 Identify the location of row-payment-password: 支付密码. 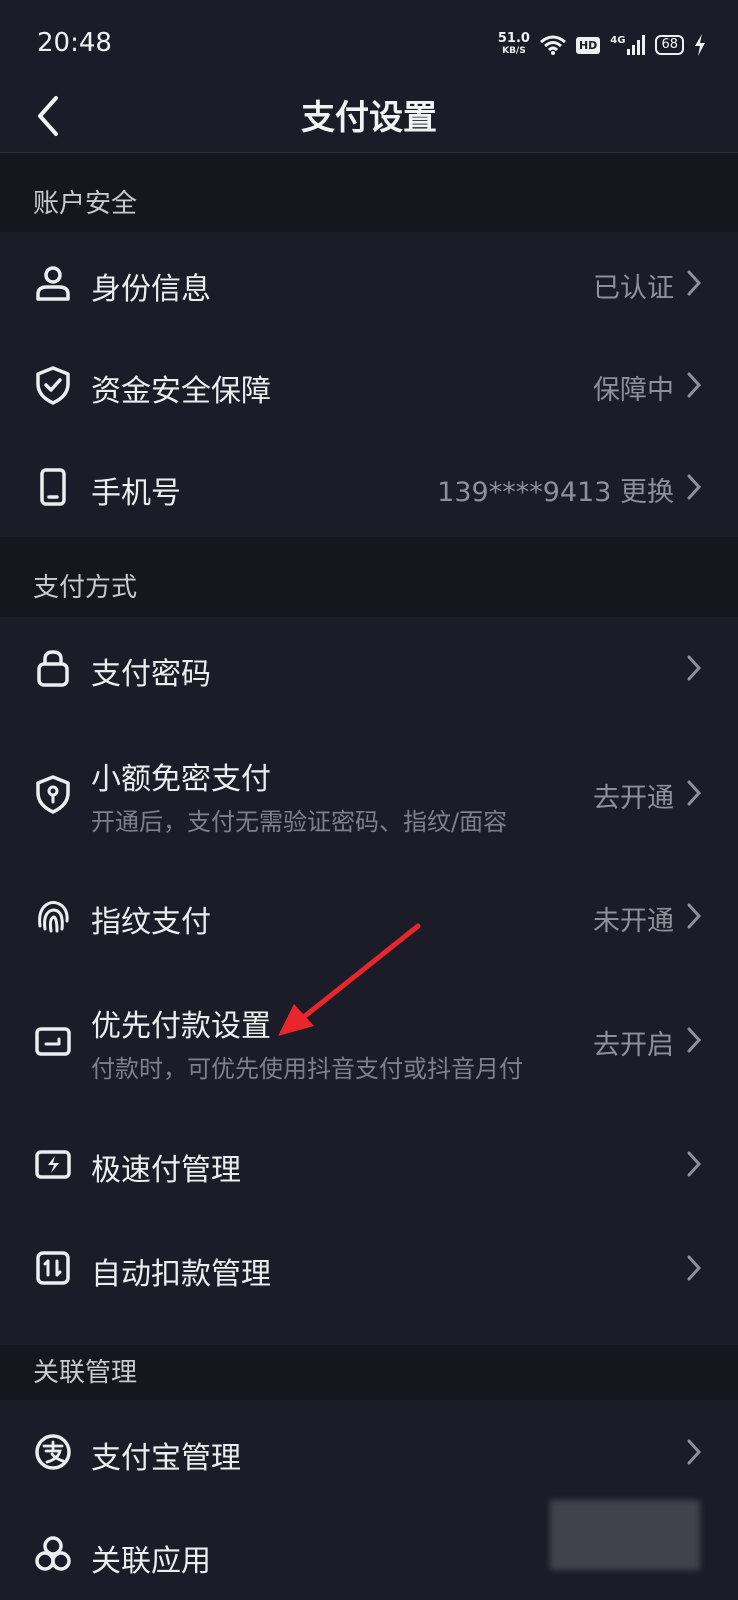
(369, 668).